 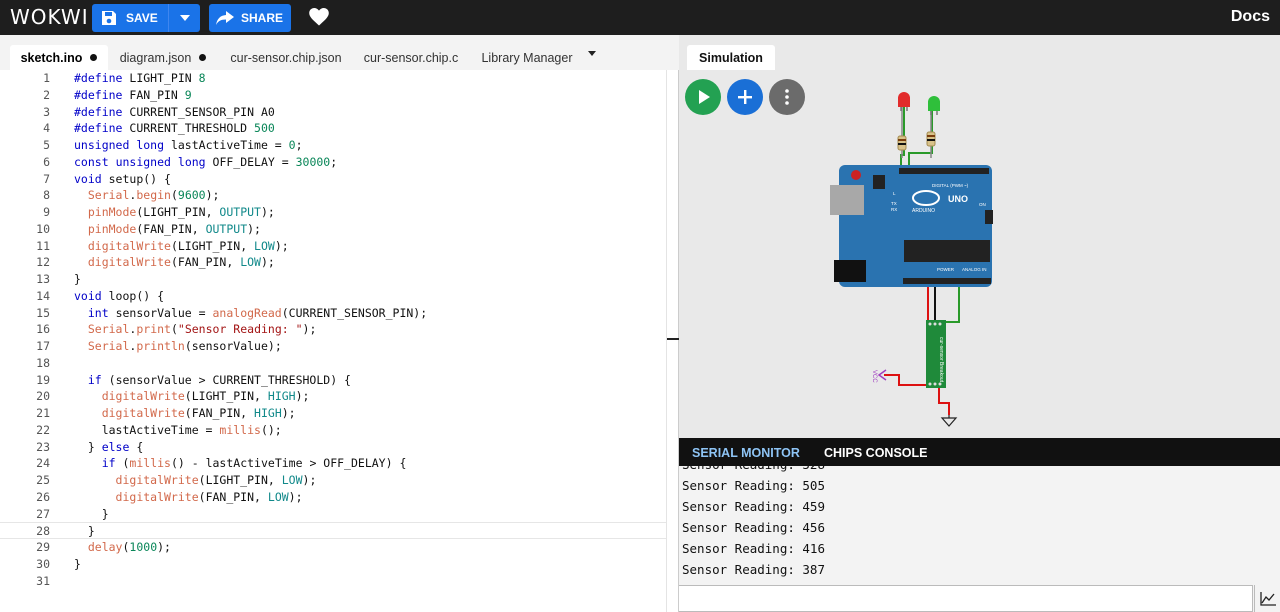 I want to click on code-line: 25 digitalWrite(LIGHT_PIN, LOW);, so click(x=333, y=480).